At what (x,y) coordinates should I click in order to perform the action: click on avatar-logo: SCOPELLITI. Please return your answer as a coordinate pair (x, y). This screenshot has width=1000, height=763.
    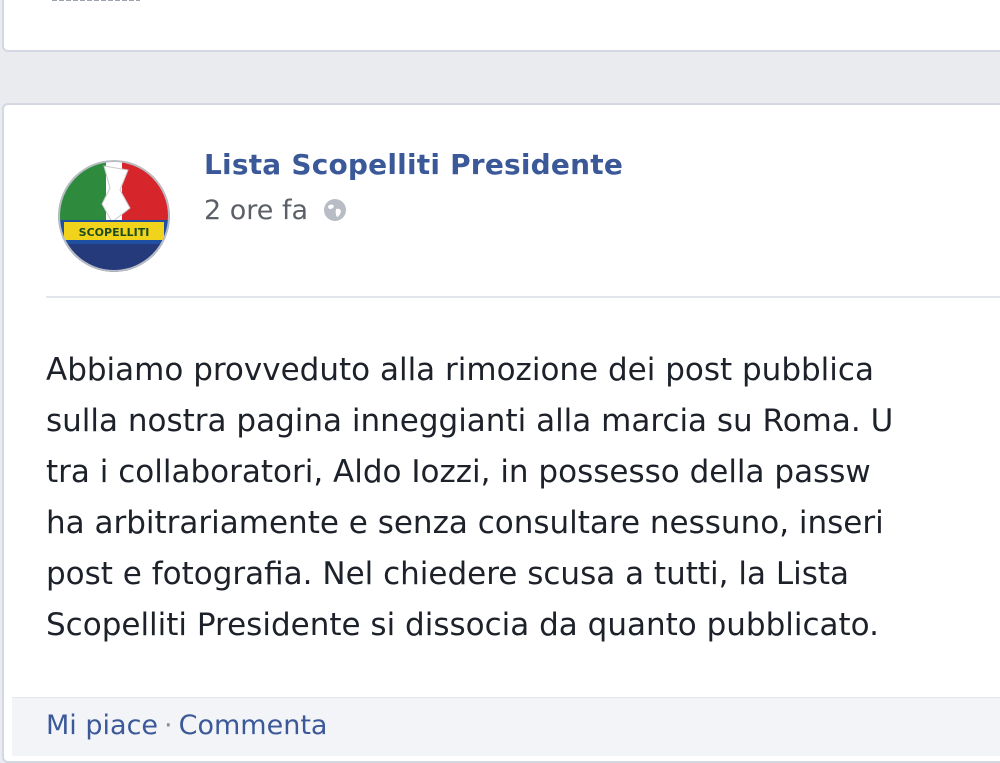
    Looking at the image, I should click on (114, 216).